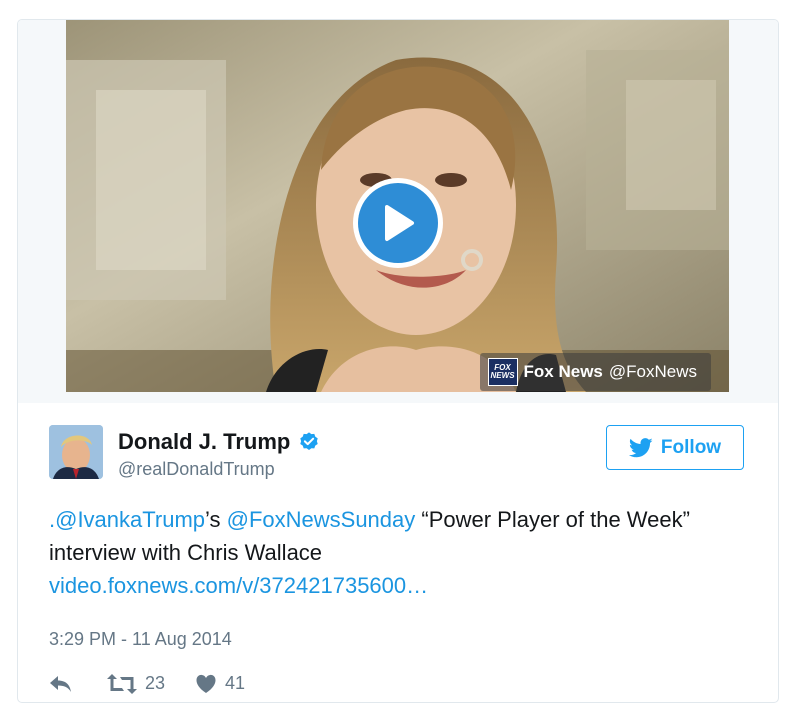  I want to click on retweet-button: 23, so click(136, 683).